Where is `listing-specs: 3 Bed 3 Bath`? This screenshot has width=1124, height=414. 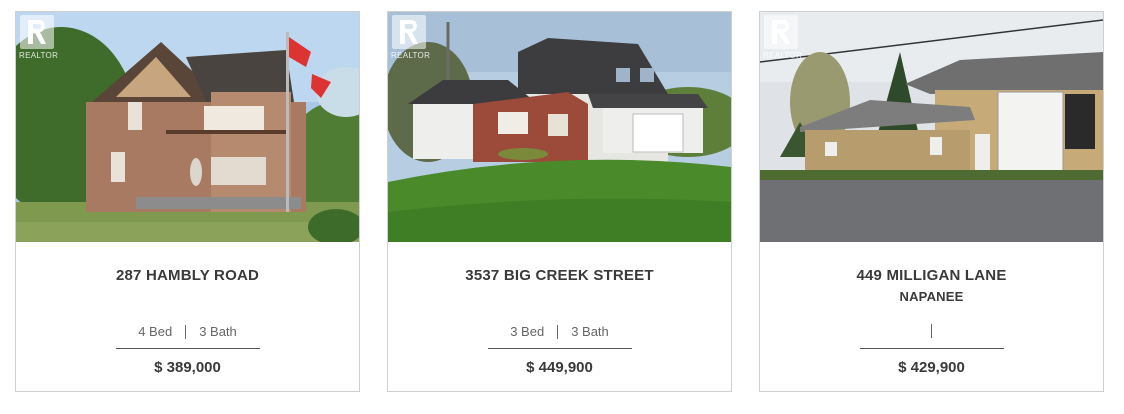
listing-specs: 3 Bed 3 Bath is located at coordinates (559, 331).